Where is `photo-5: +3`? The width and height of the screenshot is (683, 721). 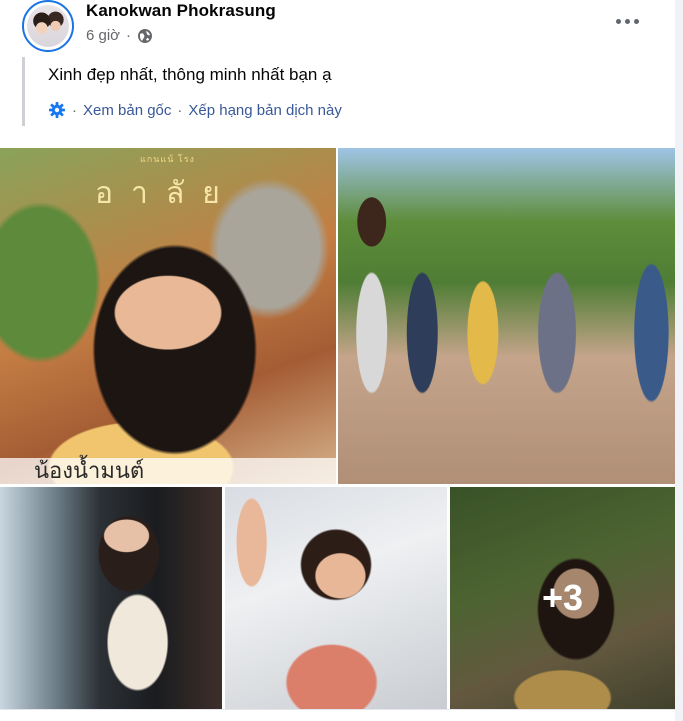 photo-5: +3 is located at coordinates (562, 598).